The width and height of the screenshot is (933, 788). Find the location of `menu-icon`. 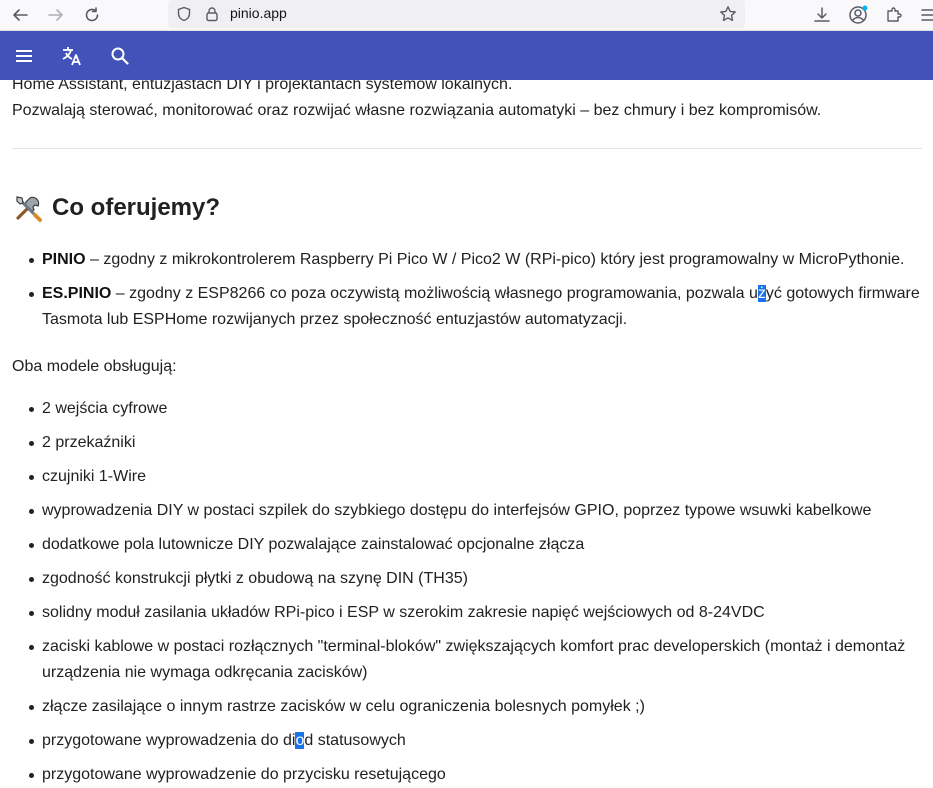

menu-icon is located at coordinates (924, 15).